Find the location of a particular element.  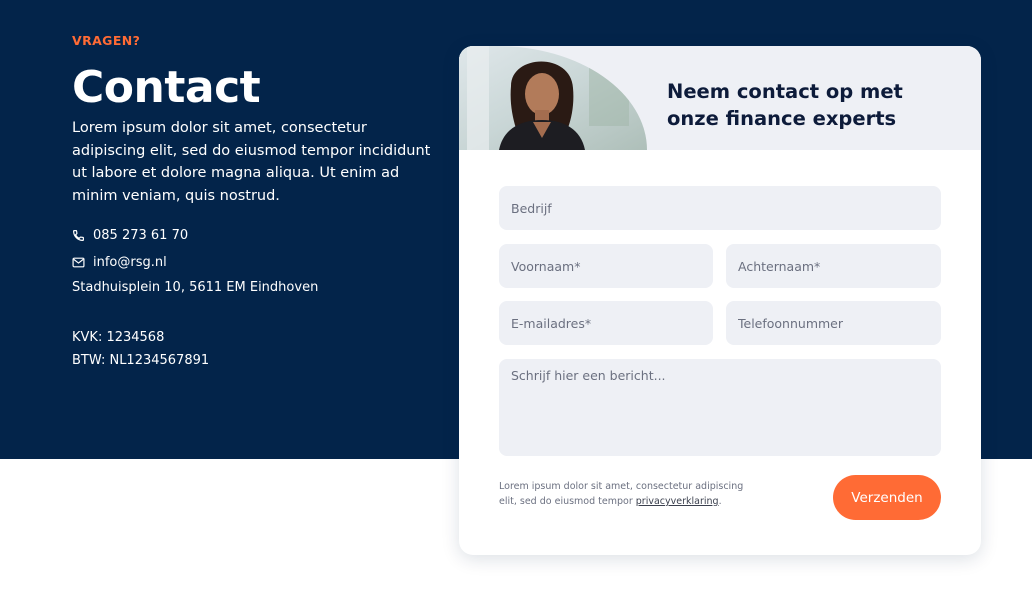

btw-number: BTW: NL1234567891 is located at coordinates (141, 360).